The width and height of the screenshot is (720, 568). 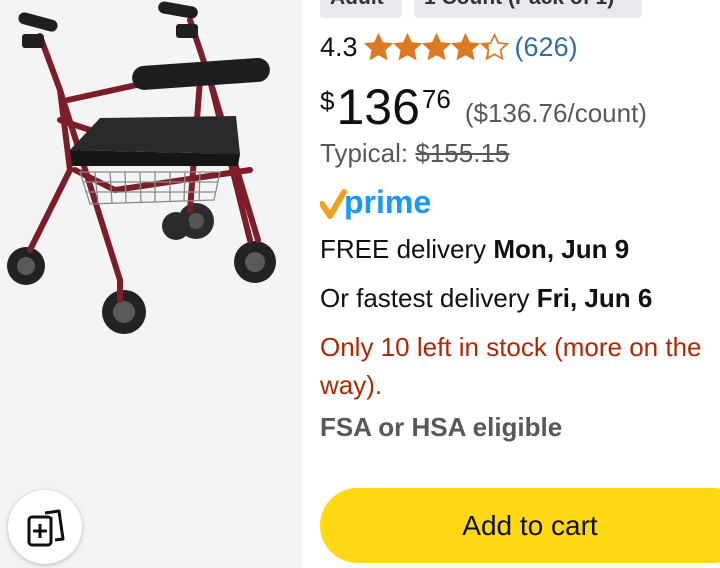 What do you see at coordinates (555, 113) in the screenshot?
I see `price-per-unit: ($136.76/count)` at bounding box center [555, 113].